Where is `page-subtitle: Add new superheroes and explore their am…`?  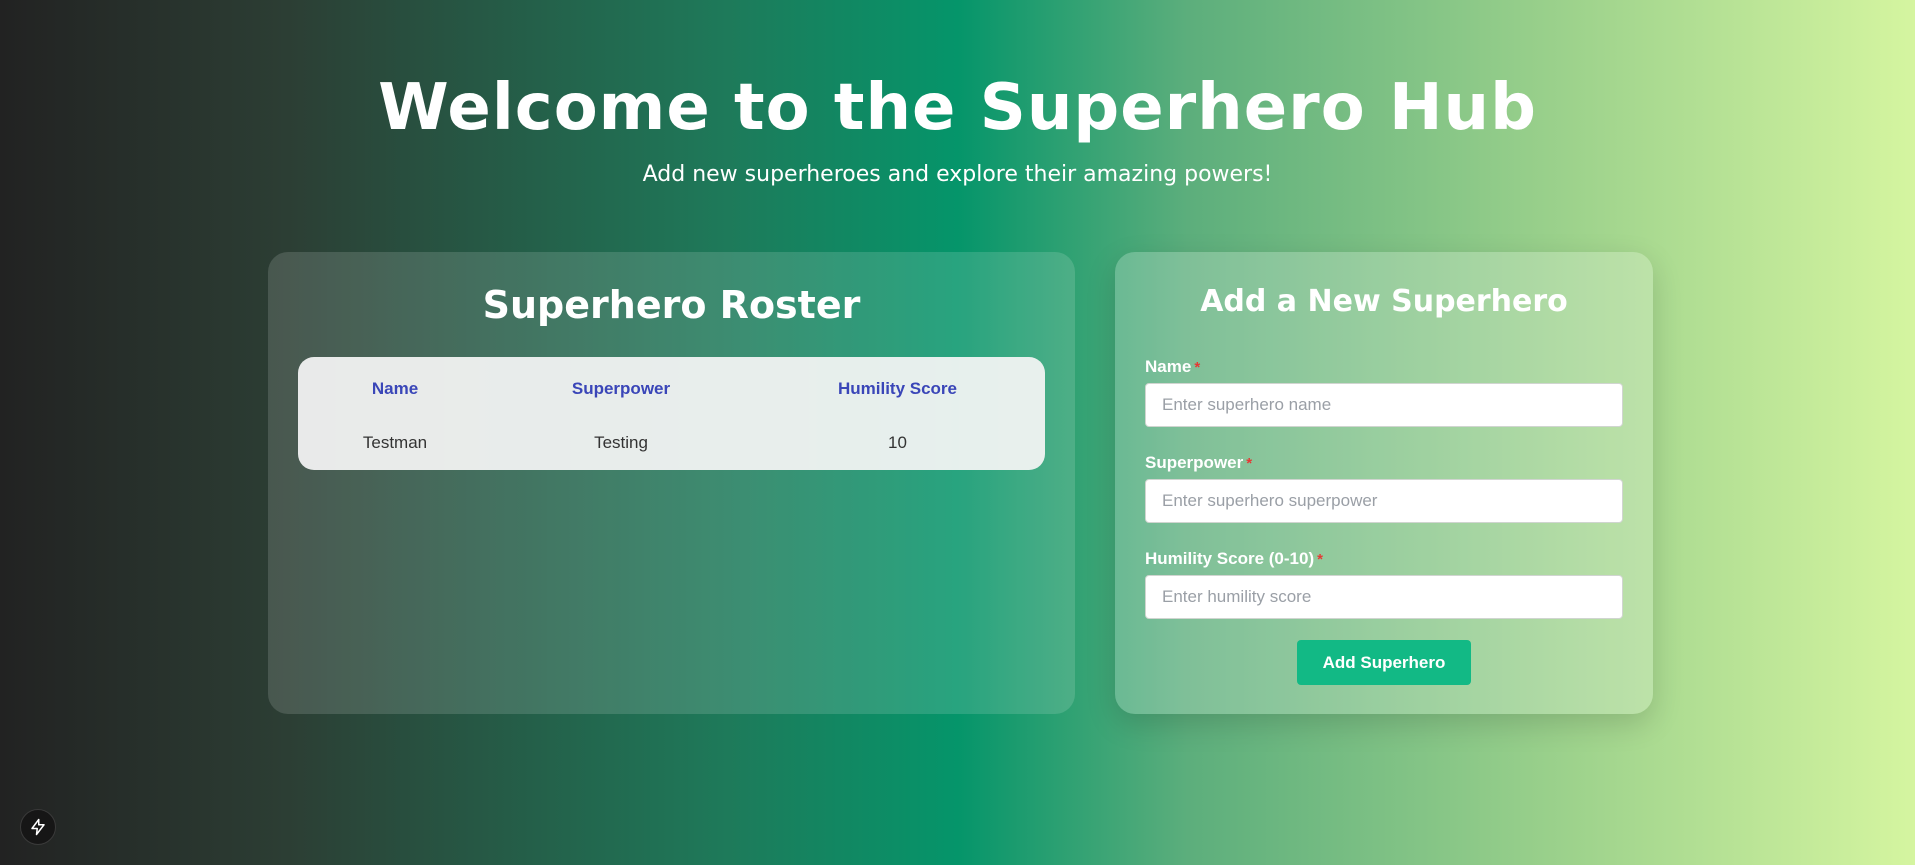 page-subtitle: Add new superheroes and explore their am… is located at coordinates (957, 174).